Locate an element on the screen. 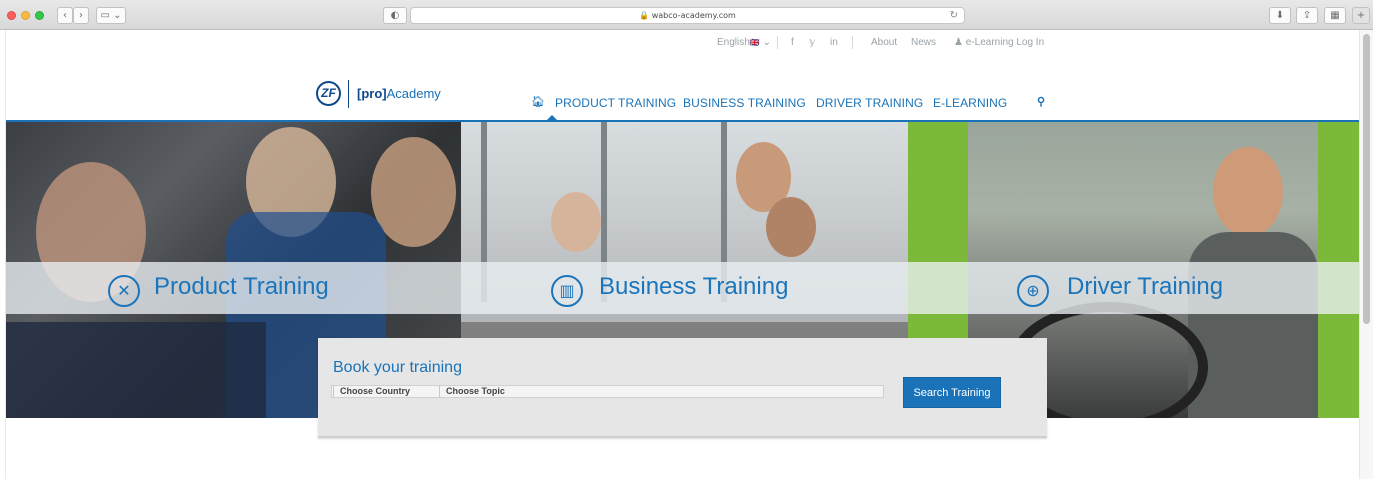 This screenshot has height=479, width=1373. product-training-link: Product Training is located at coordinates (241, 287).